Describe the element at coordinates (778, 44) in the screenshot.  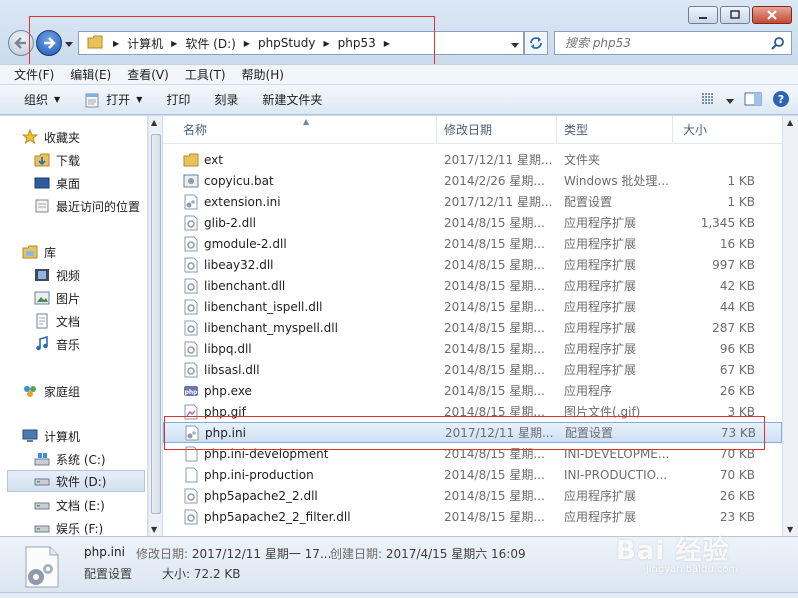
I see `search-icon` at that location.